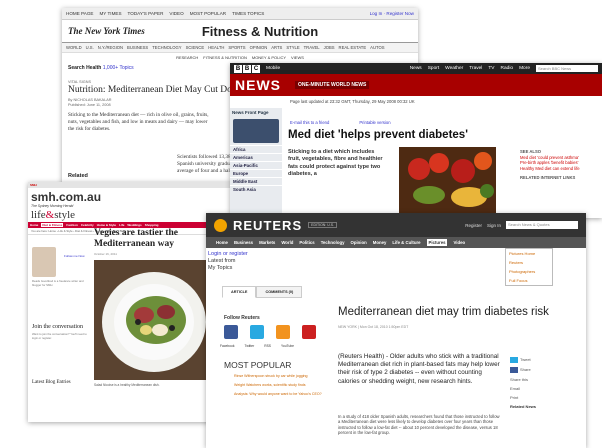 The height and width of the screenshot is (448, 602). Describe the element at coordinates (542, 225) in the screenshot. I see `reuters-search-input: Search News & Quotes` at that location.